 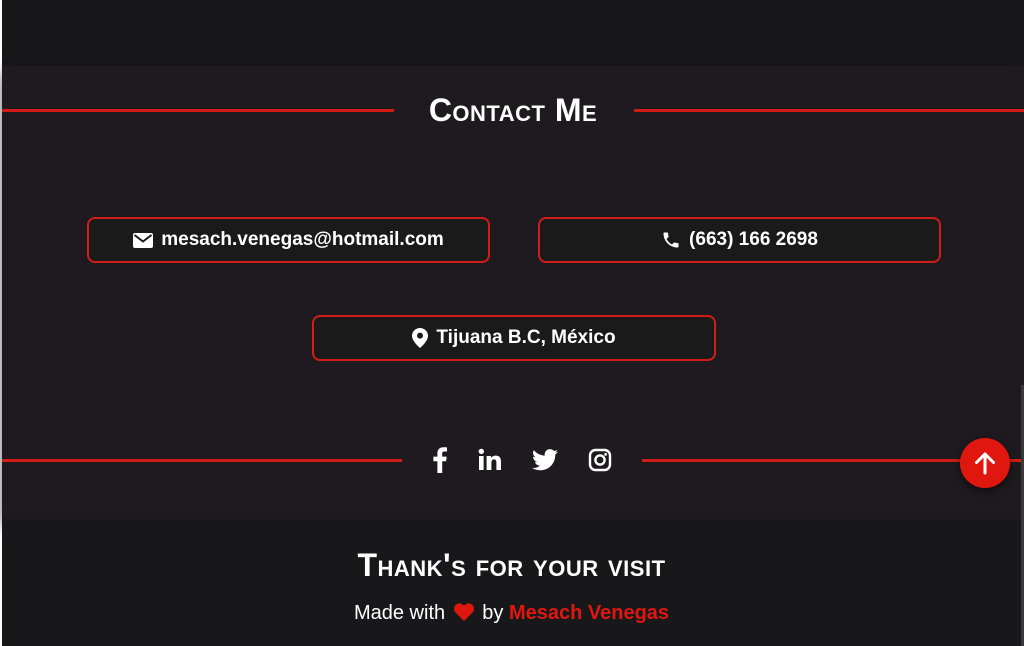 I want to click on social-rule-left, so click(x=202, y=460).